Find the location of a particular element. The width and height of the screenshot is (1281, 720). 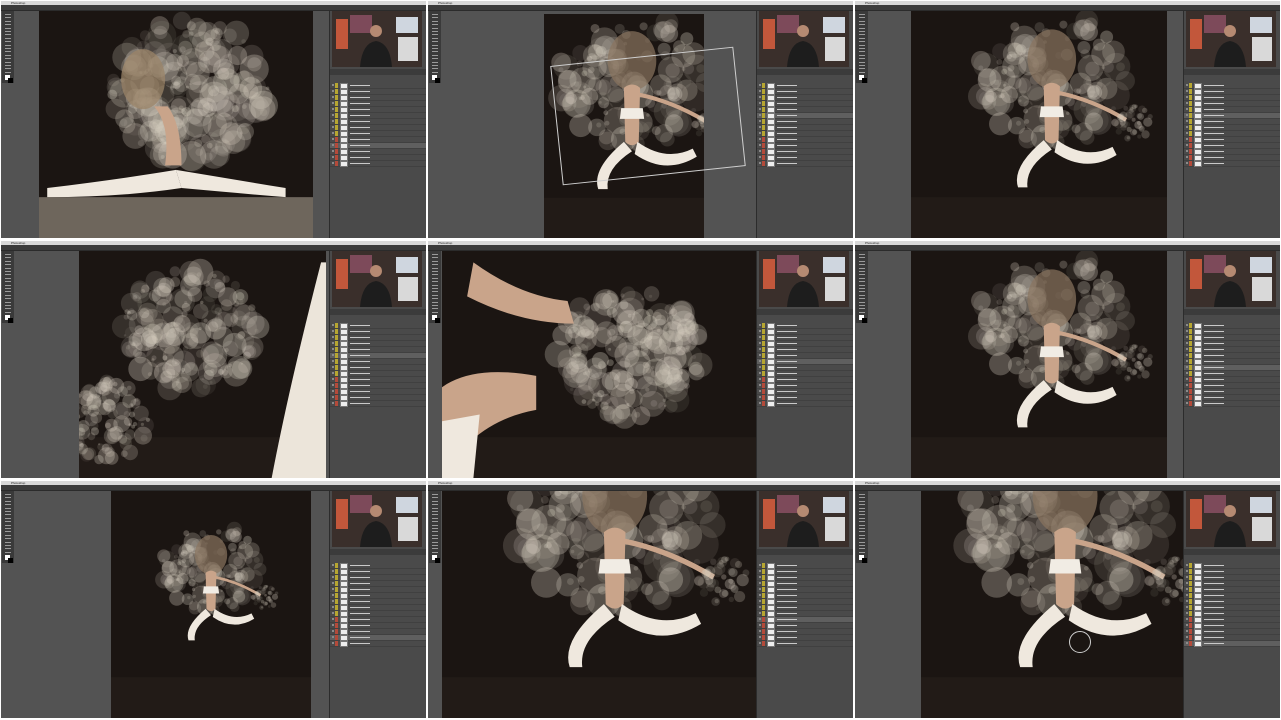

transform-bounding-box is located at coordinates (648, 116).